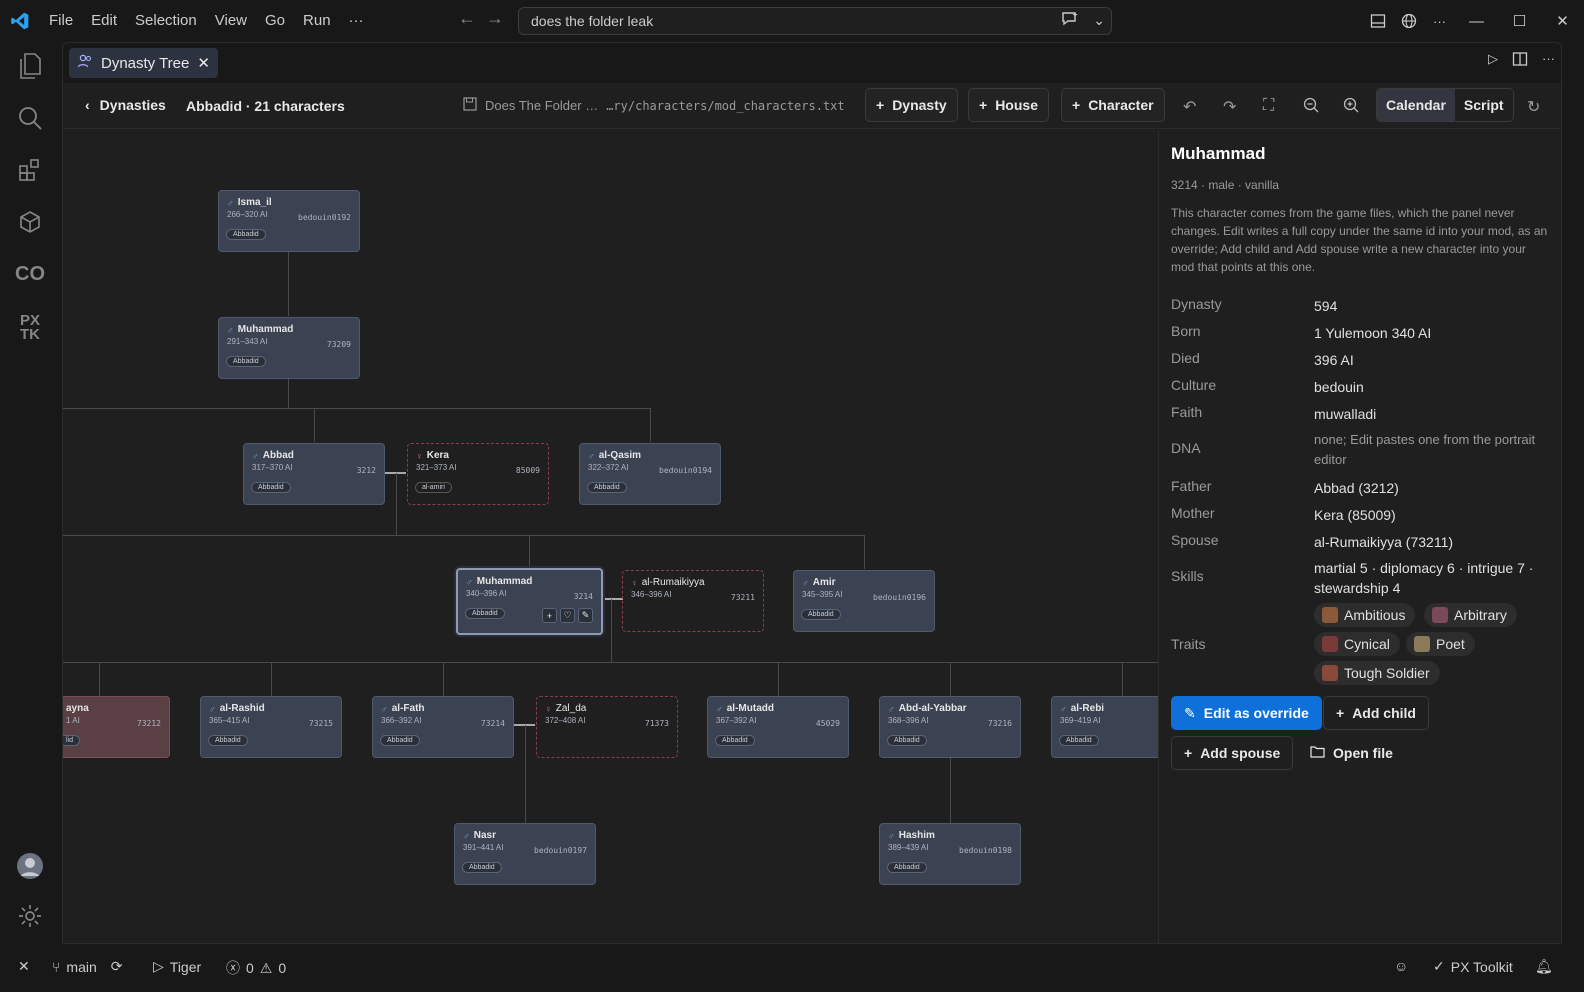  Describe the element at coordinates (1434, 488) in the screenshot. I see `father-link: Abbad (3212)` at that location.